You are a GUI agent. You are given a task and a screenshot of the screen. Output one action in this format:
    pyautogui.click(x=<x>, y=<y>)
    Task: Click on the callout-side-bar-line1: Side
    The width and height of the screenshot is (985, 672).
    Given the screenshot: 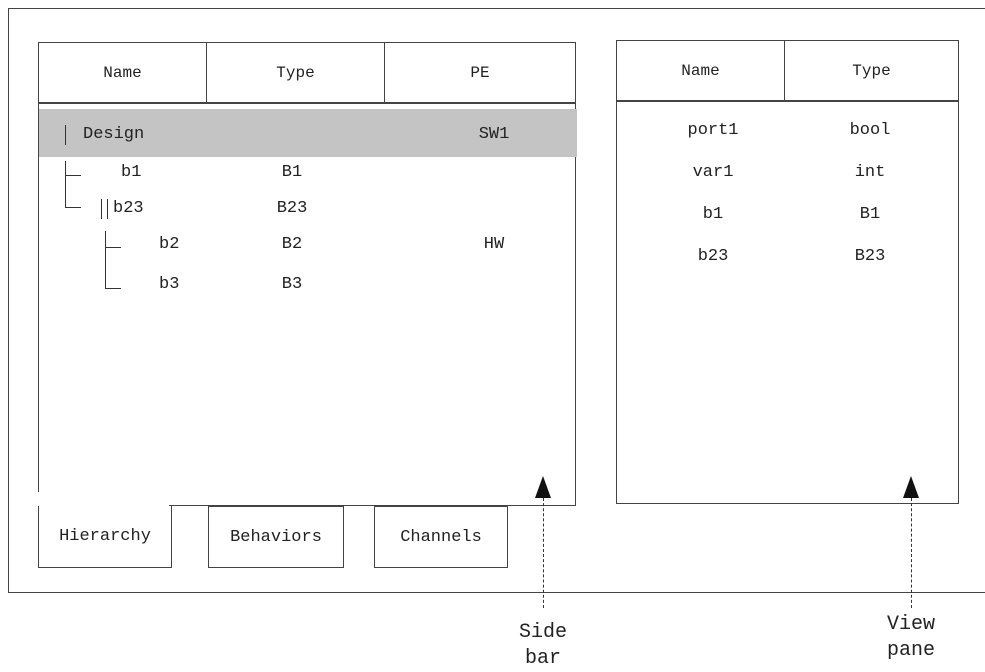 What is the action you would take?
    pyautogui.click(x=543, y=632)
    